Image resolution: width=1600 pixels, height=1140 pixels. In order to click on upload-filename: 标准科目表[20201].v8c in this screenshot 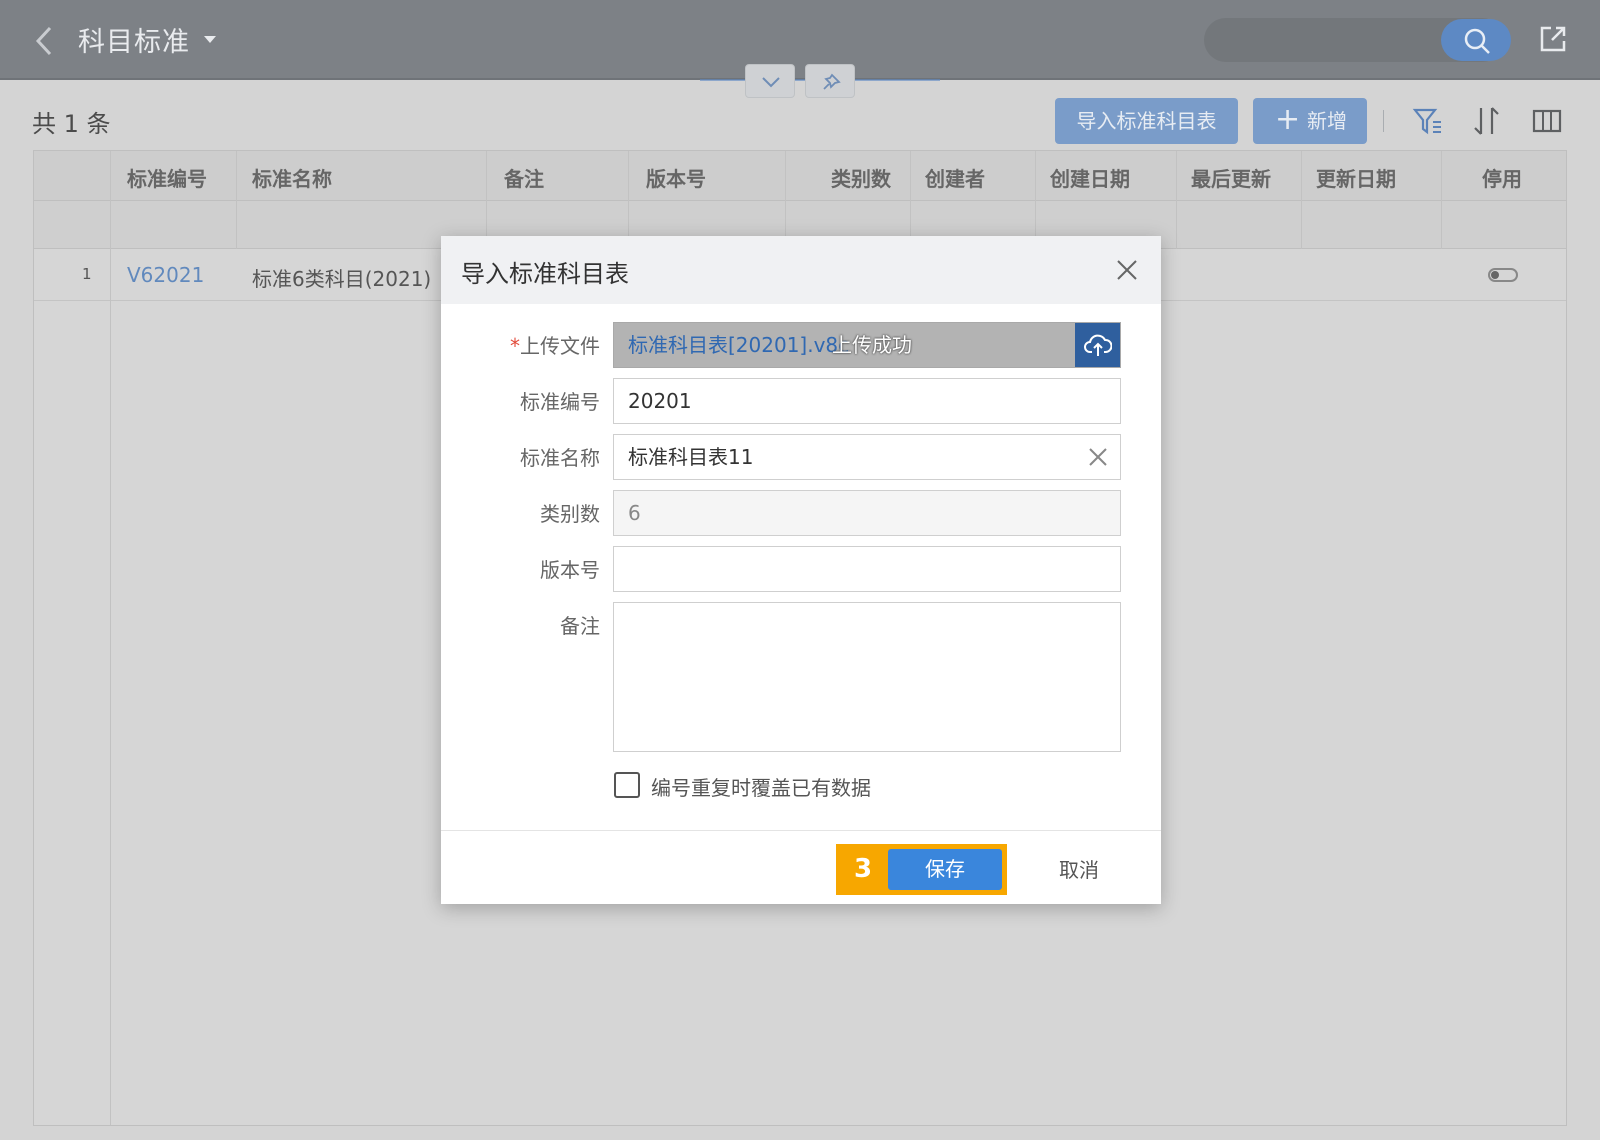, I will do `click(739, 345)`.